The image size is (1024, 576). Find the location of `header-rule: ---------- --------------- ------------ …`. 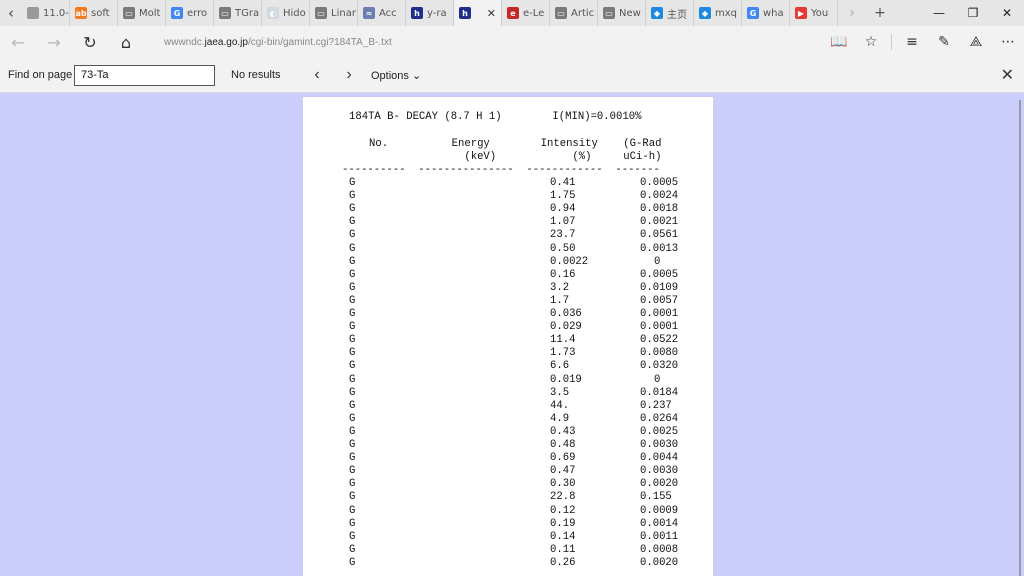

header-rule: ---------- --------------- ------------ … is located at coordinates (501, 170).